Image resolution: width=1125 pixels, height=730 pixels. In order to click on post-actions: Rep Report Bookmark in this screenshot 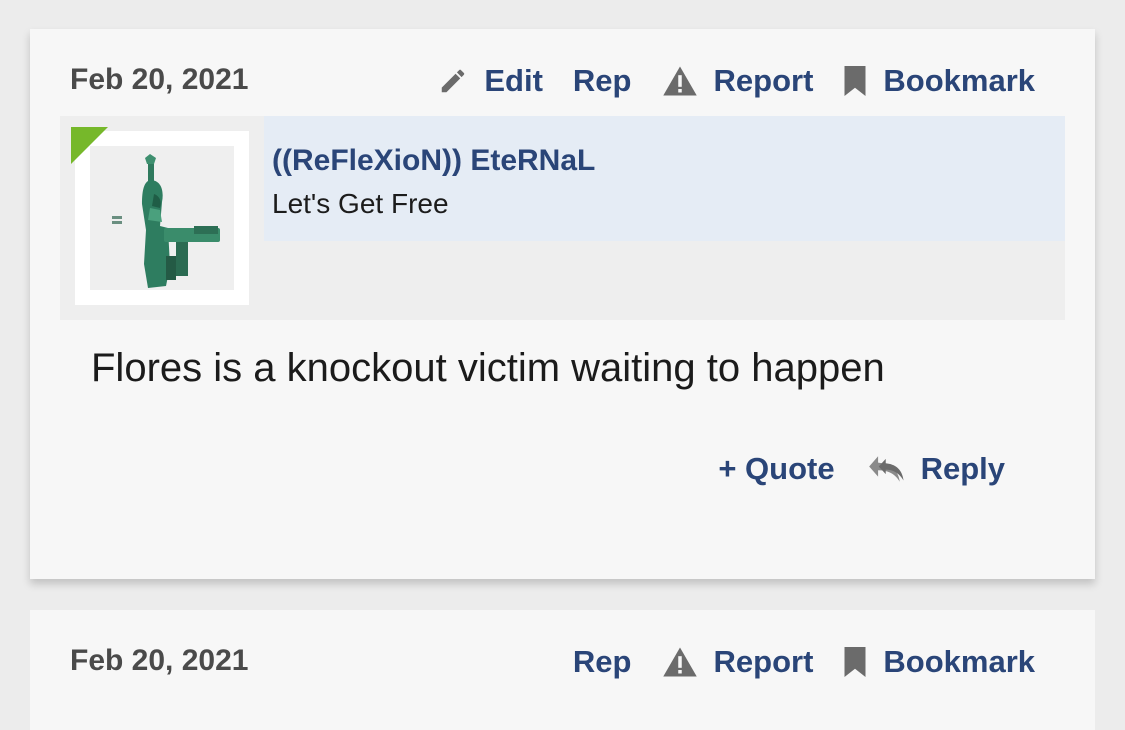, I will do `click(789, 662)`.